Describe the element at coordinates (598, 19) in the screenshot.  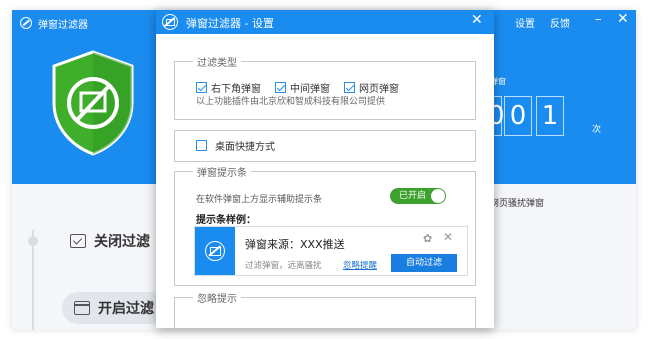
I see `minimize-button: –` at that location.